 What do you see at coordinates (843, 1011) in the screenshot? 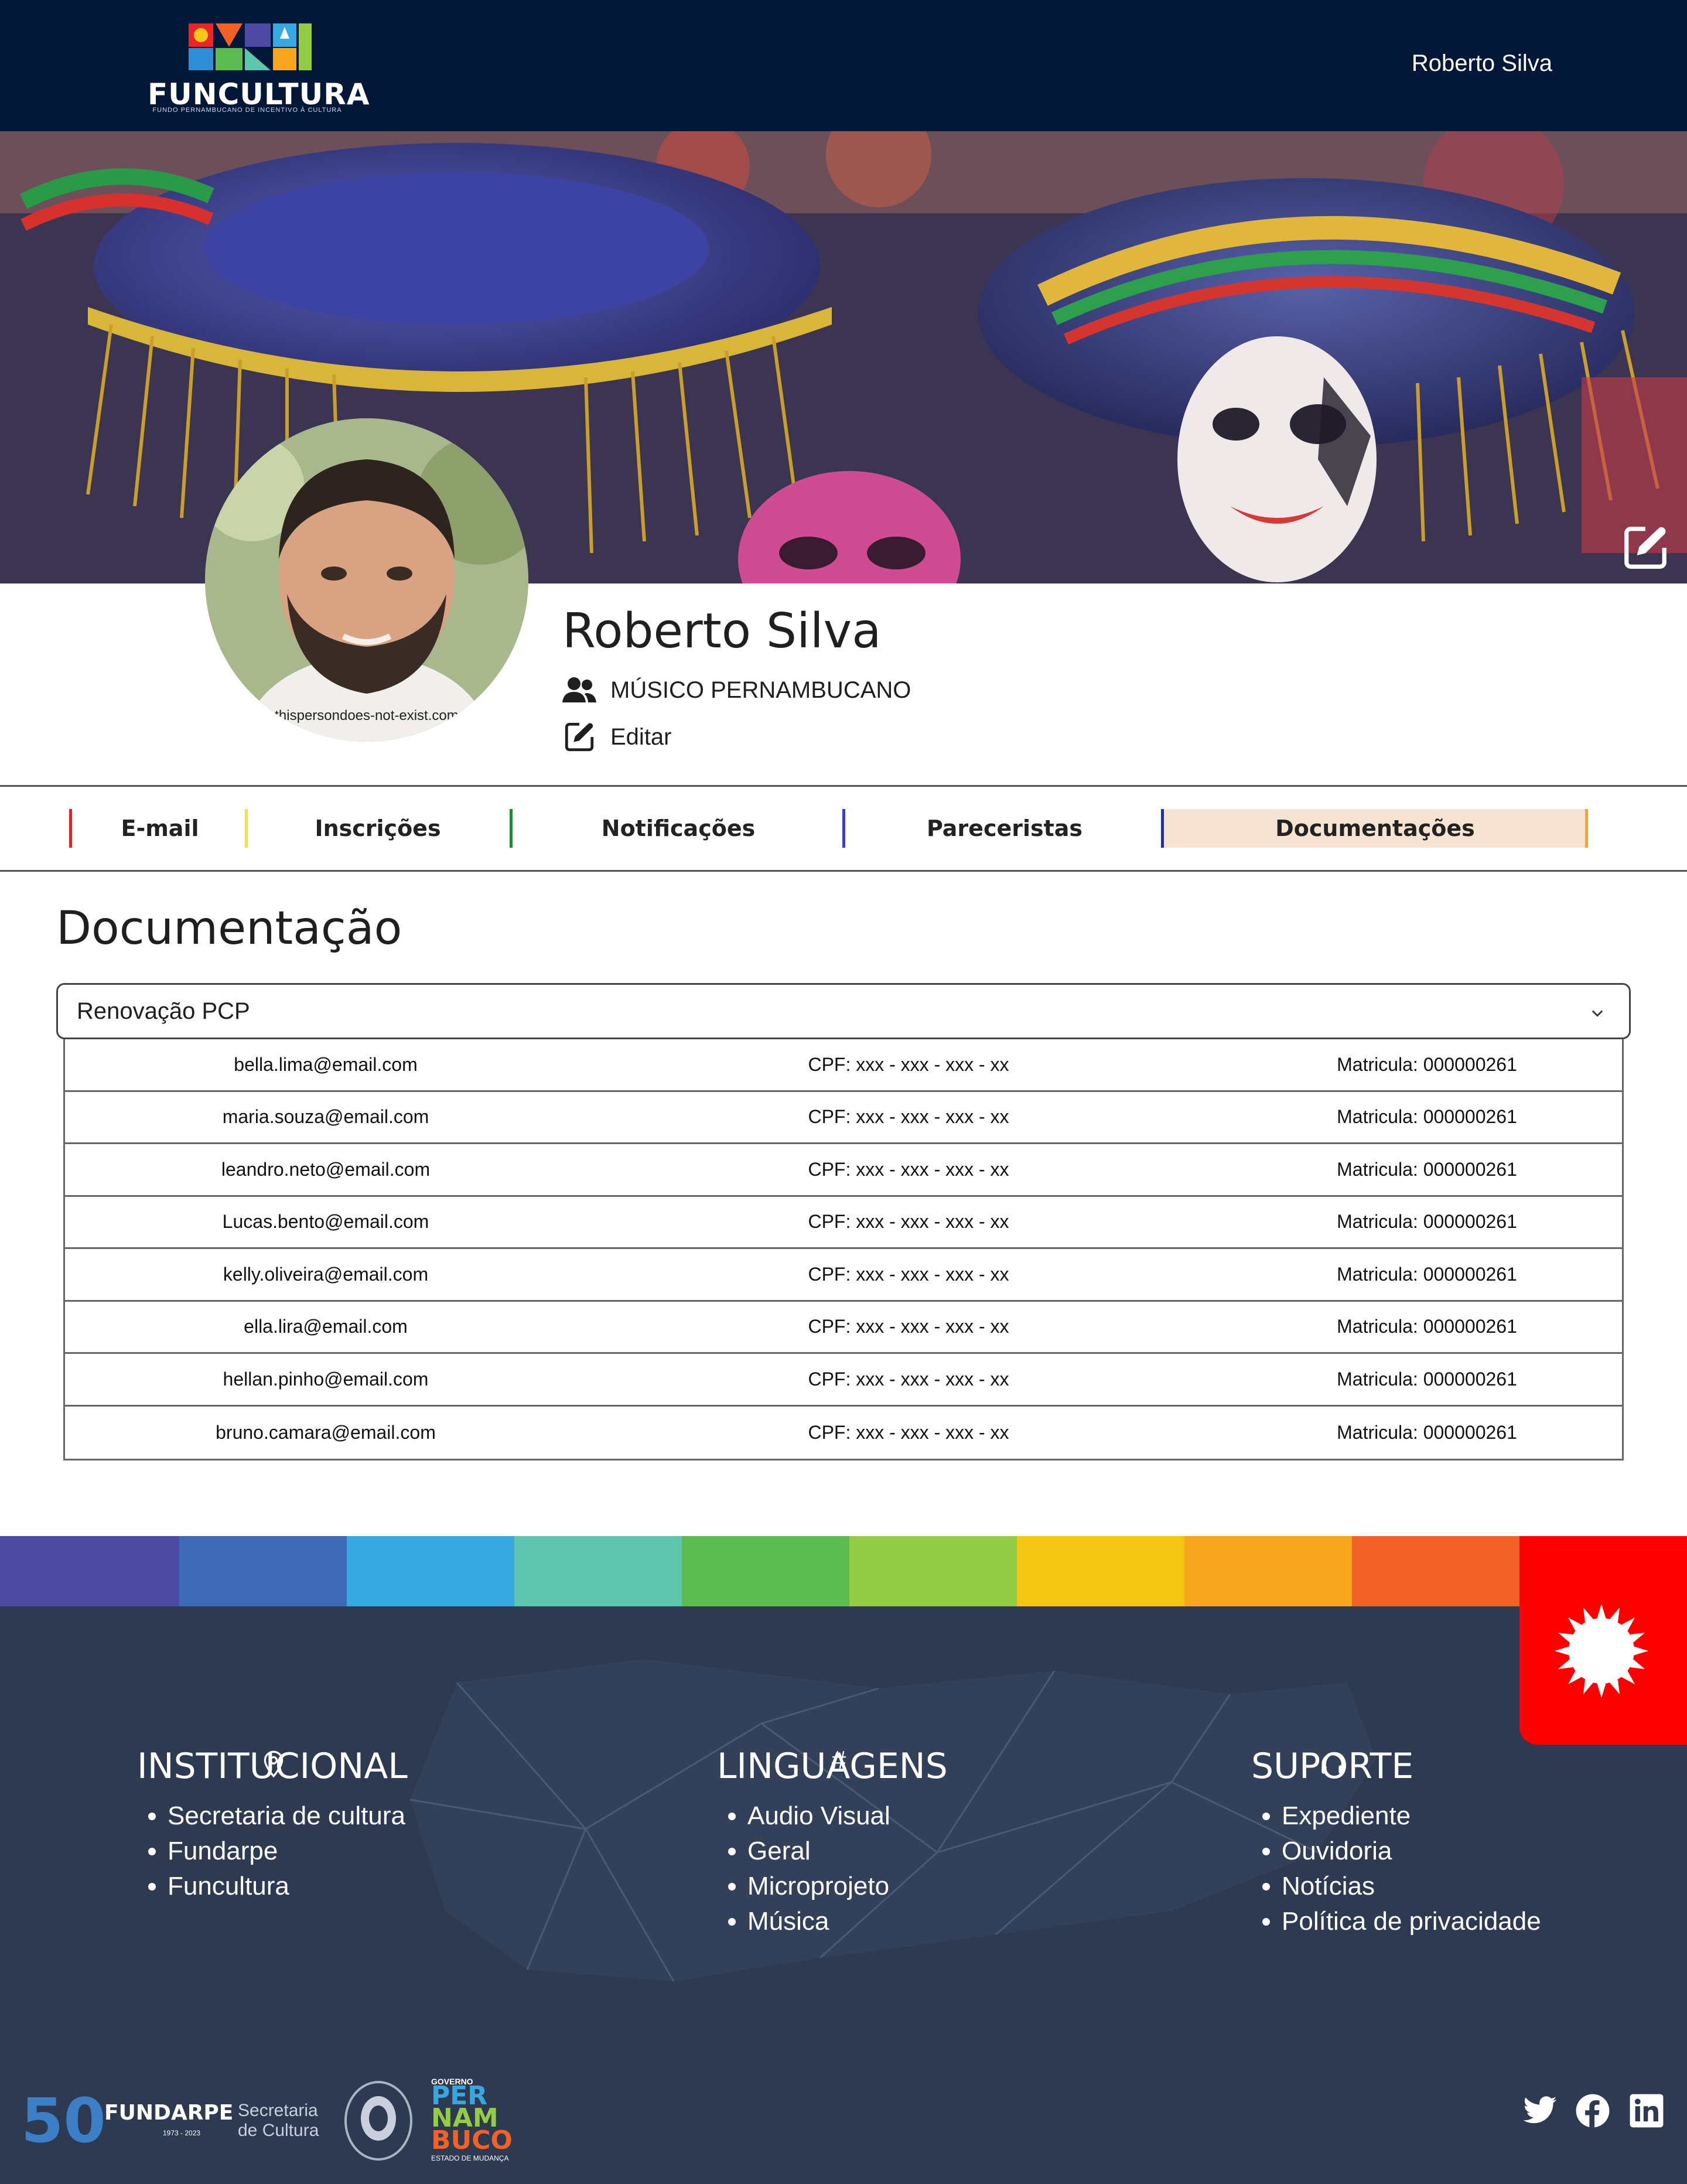
I see `documentation-type-select: Renovação PCP` at bounding box center [843, 1011].